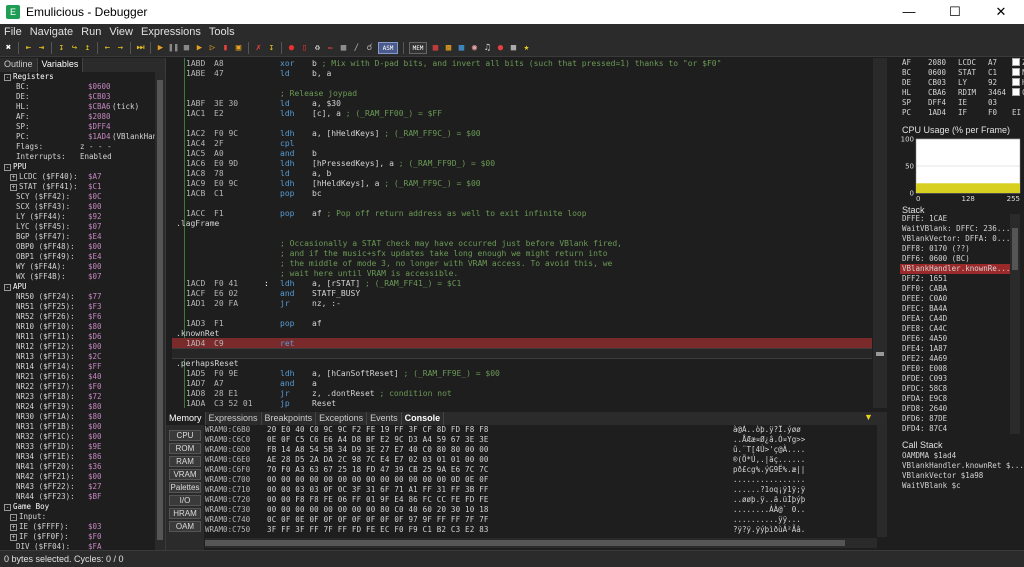 The height and width of the screenshot is (567, 1024). I want to click on variable-row: OBP0 ($FF48): $00, so click(77, 247).